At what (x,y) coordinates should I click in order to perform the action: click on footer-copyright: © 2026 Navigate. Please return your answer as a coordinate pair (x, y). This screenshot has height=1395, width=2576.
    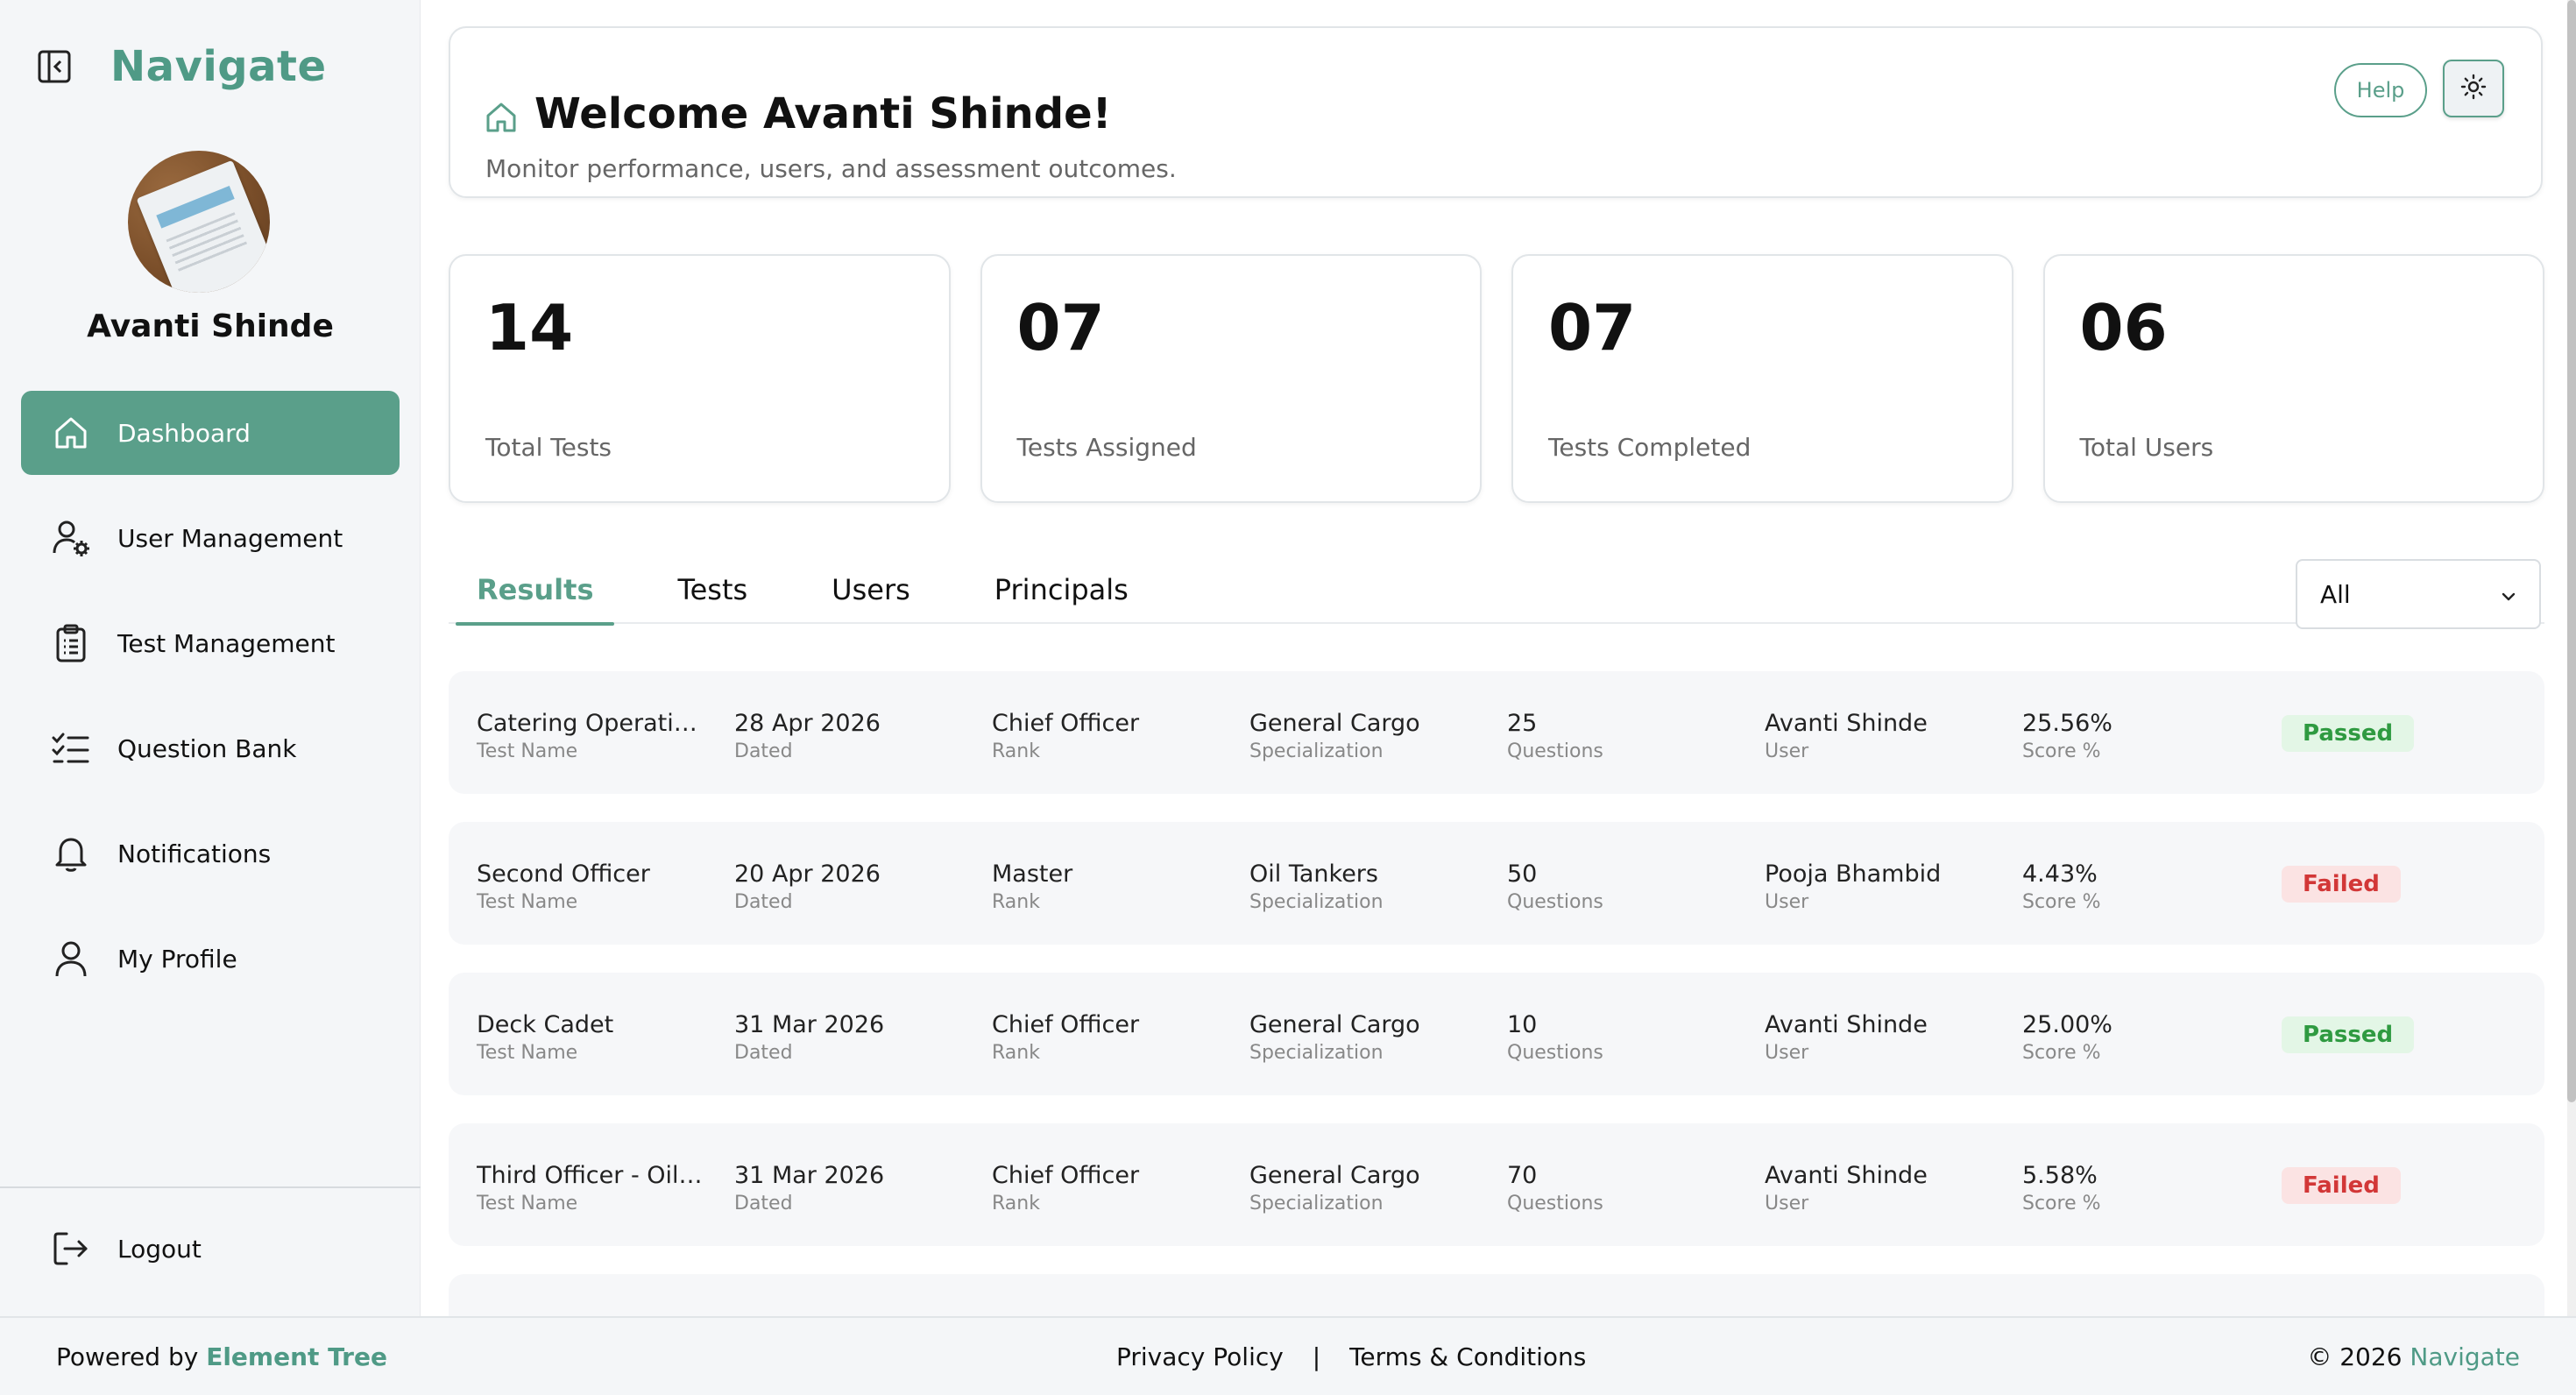
    Looking at the image, I should click on (2413, 1356).